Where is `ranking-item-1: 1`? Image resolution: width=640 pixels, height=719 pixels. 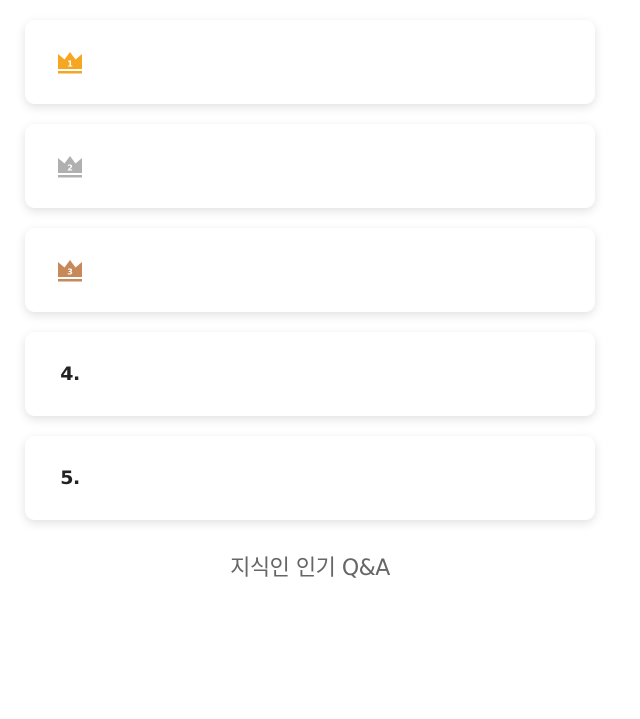 ranking-item-1: 1 is located at coordinates (310, 62).